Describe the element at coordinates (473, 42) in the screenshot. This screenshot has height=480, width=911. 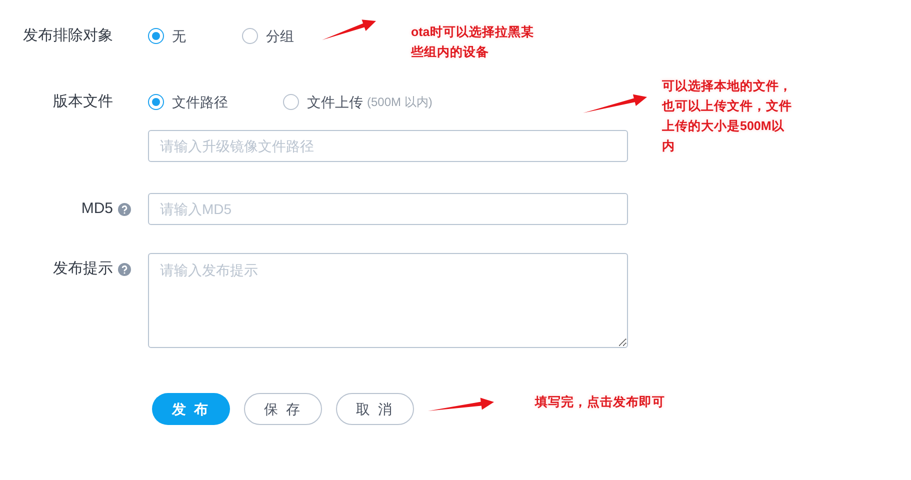
I see `annotation-text: ota时可以选择拉黑某些组内的设备` at that location.